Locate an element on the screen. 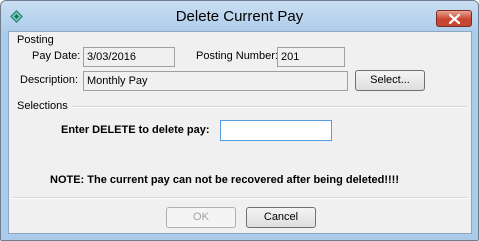  close-button is located at coordinates (454, 18).